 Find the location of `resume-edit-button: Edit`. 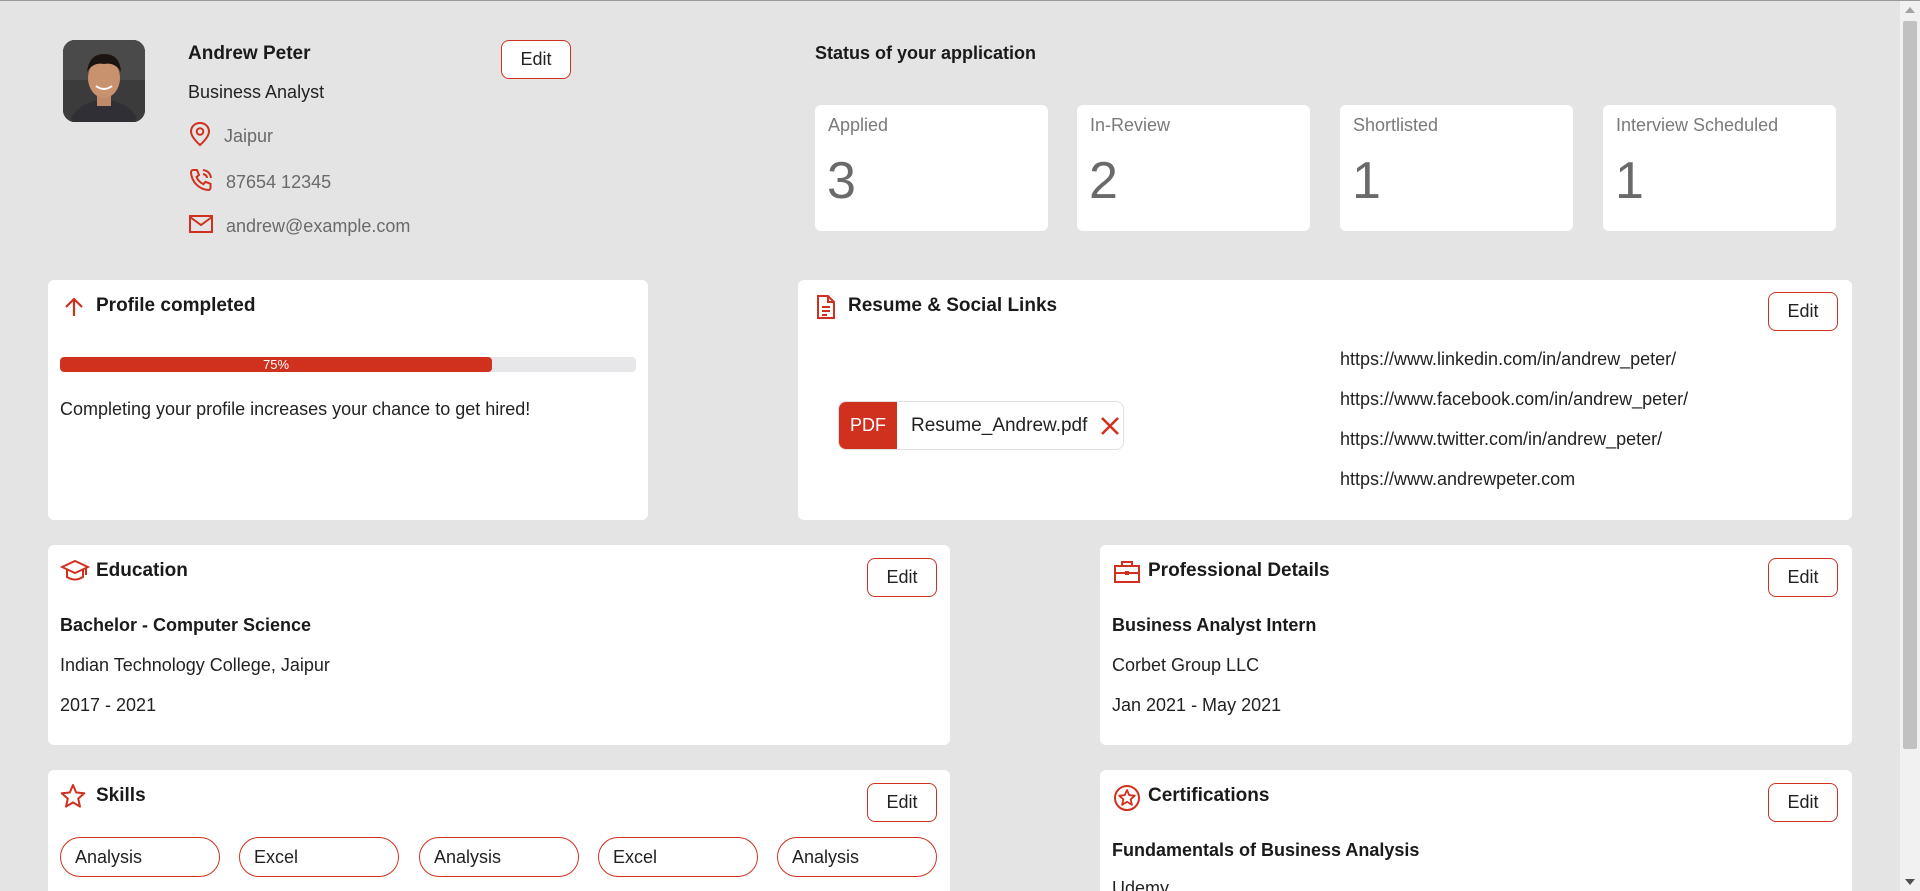

resume-edit-button: Edit is located at coordinates (1803, 311).